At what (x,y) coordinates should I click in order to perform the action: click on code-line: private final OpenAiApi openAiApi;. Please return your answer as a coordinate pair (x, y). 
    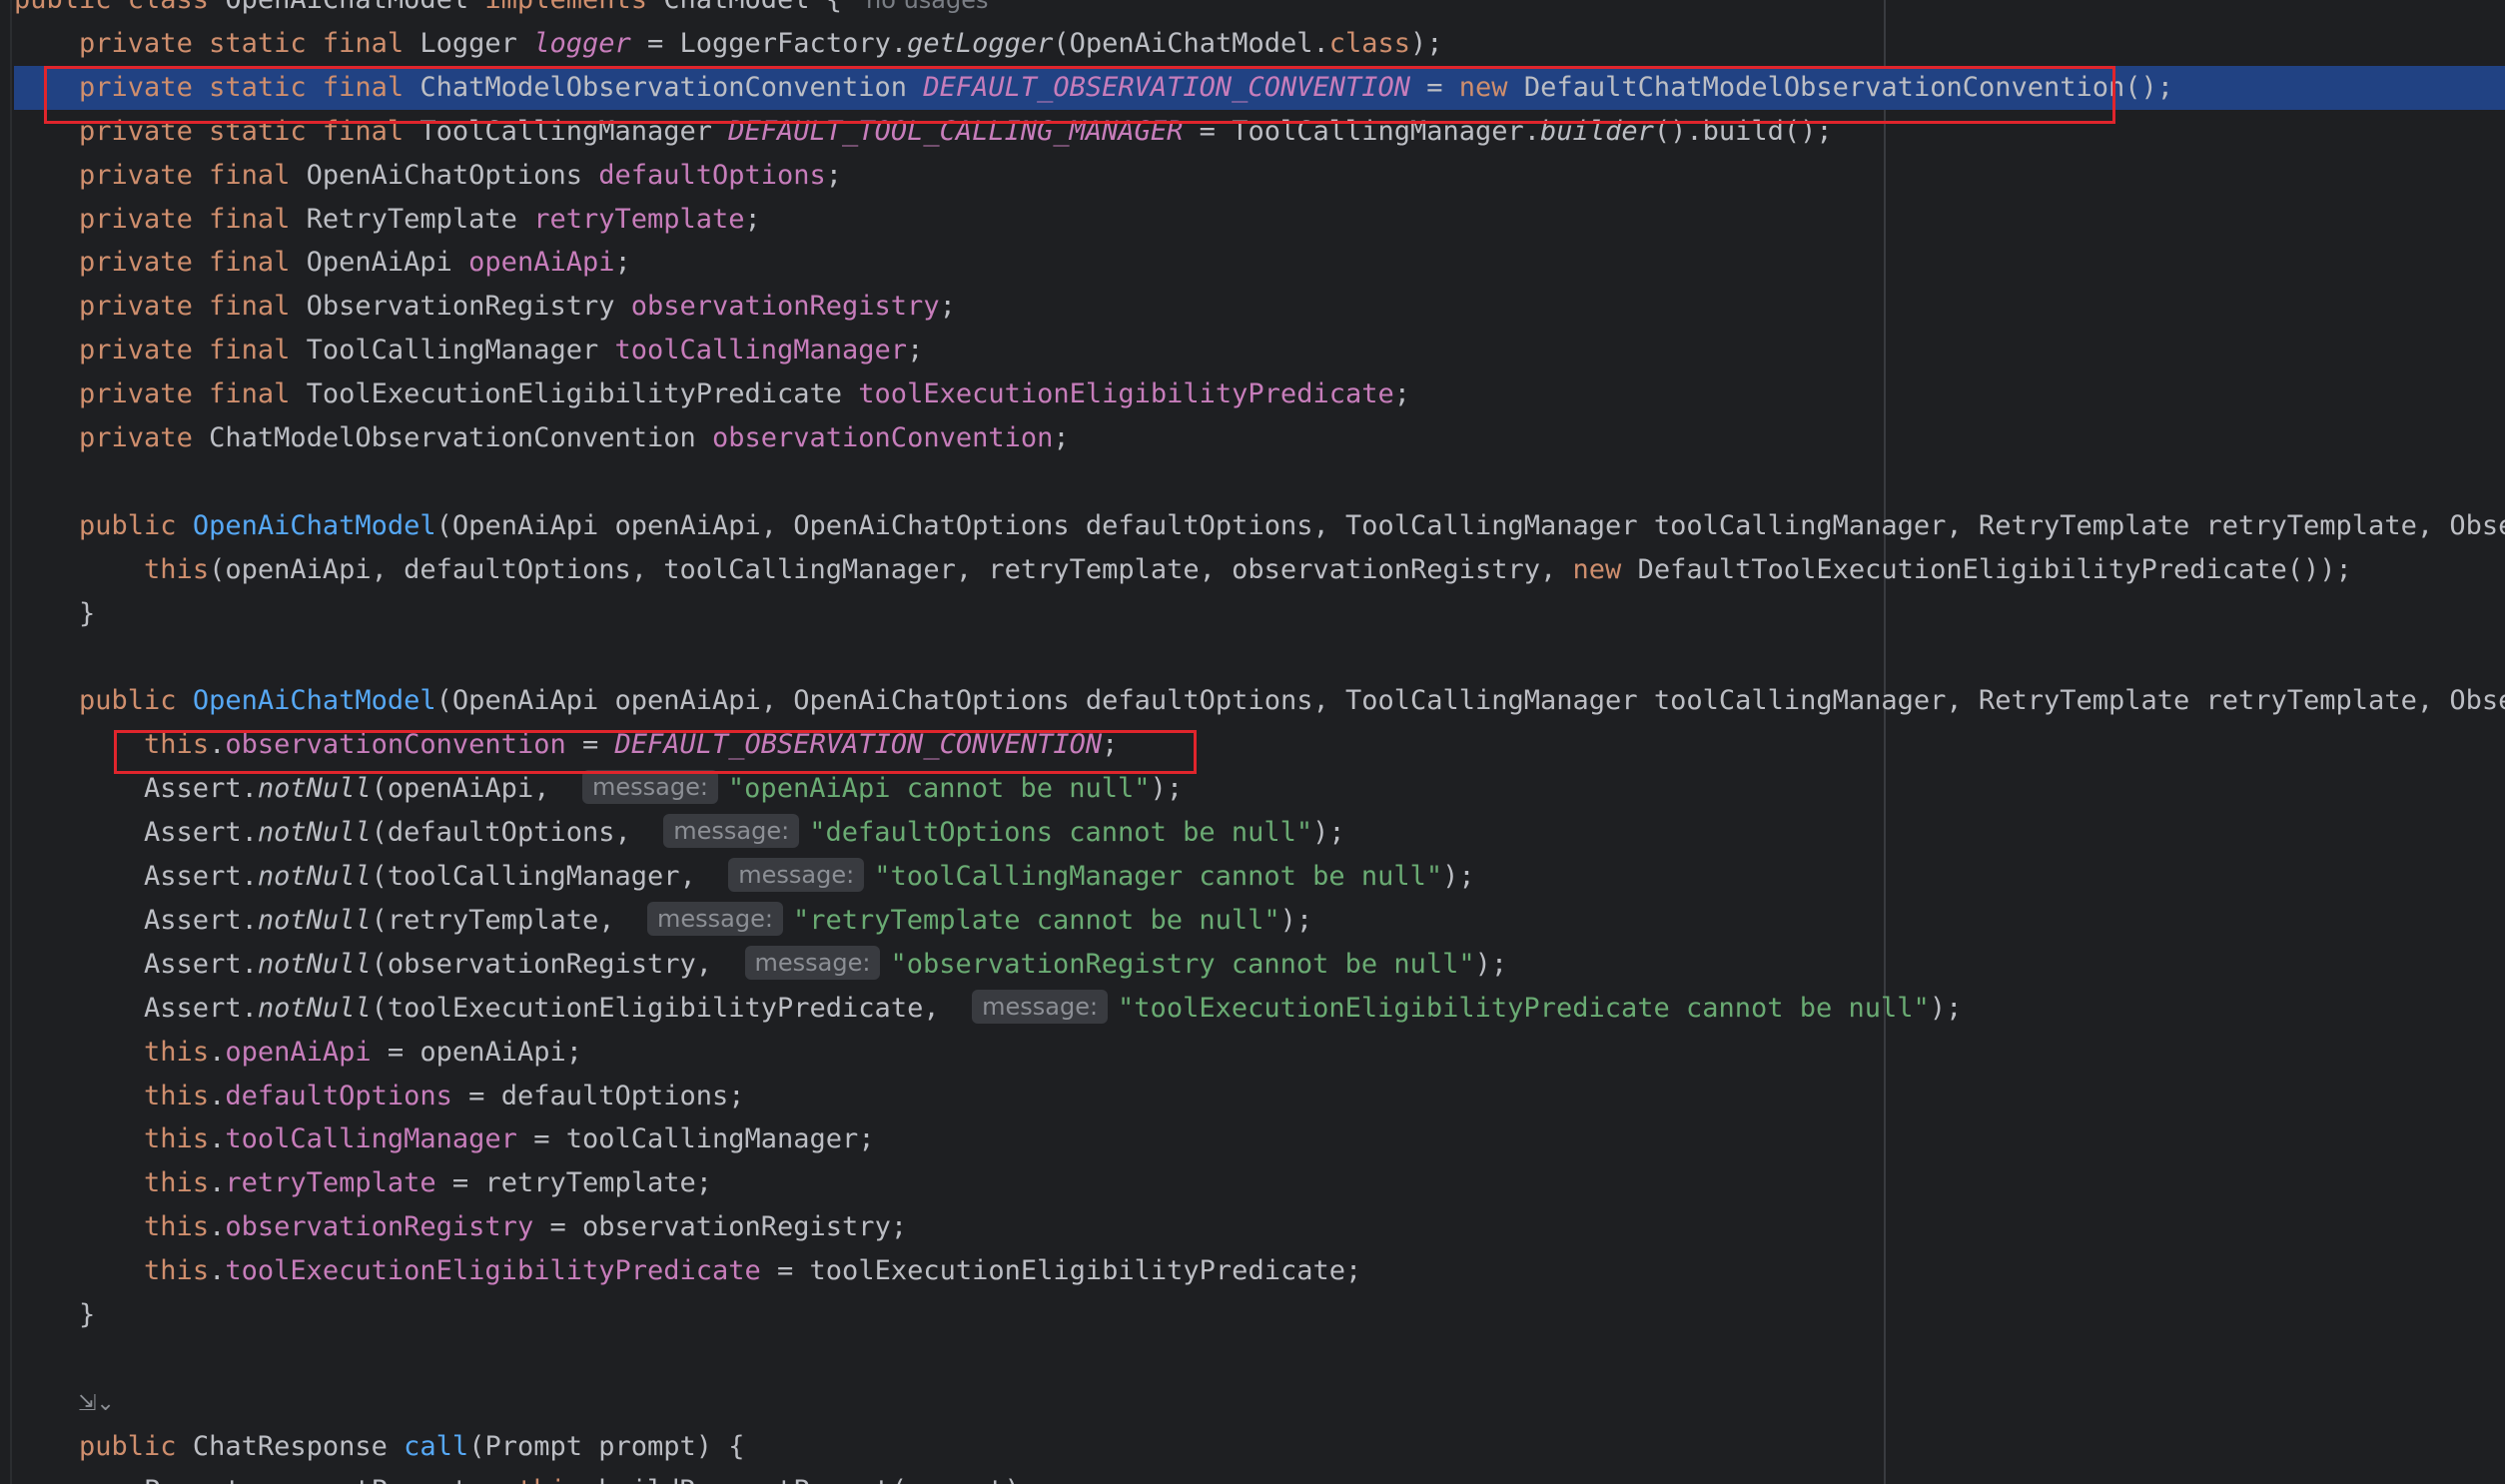
    Looking at the image, I should click on (322, 263).